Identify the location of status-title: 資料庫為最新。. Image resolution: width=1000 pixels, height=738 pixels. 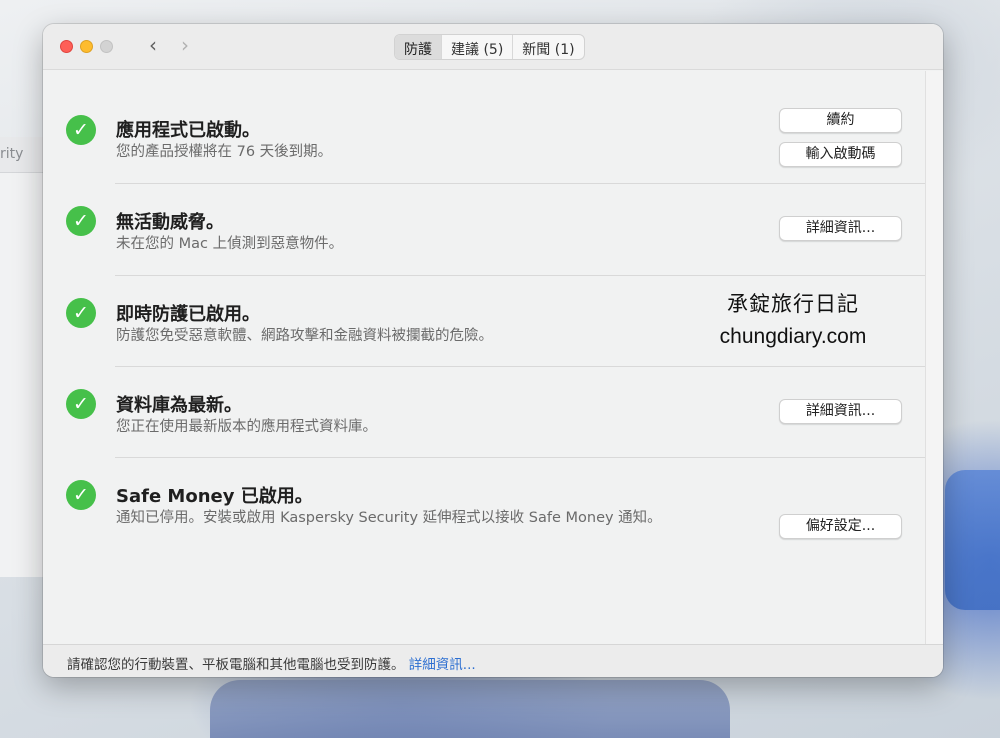
(179, 405).